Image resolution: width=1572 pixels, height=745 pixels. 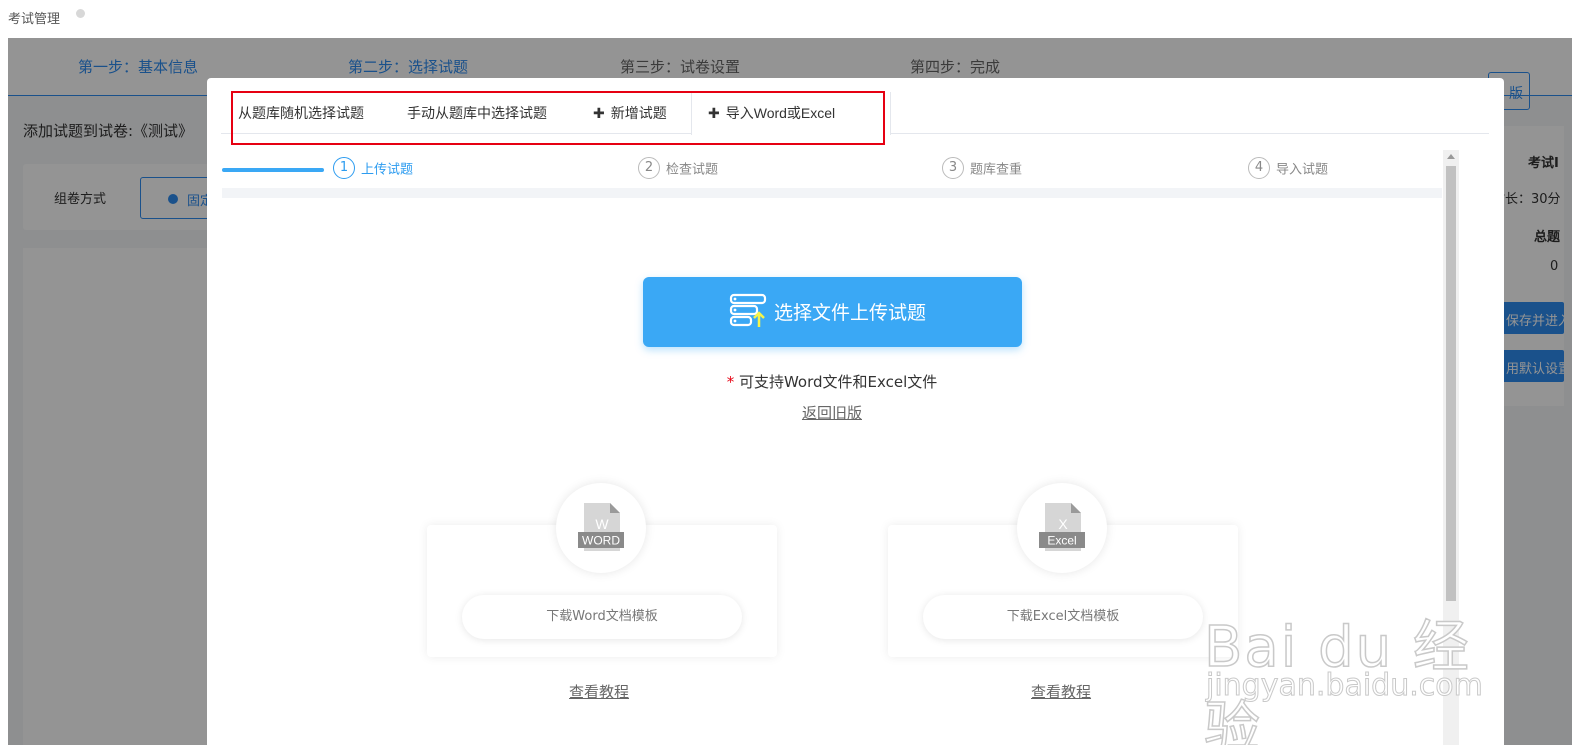 I want to click on step-number: 4, so click(x=1259, y=168).